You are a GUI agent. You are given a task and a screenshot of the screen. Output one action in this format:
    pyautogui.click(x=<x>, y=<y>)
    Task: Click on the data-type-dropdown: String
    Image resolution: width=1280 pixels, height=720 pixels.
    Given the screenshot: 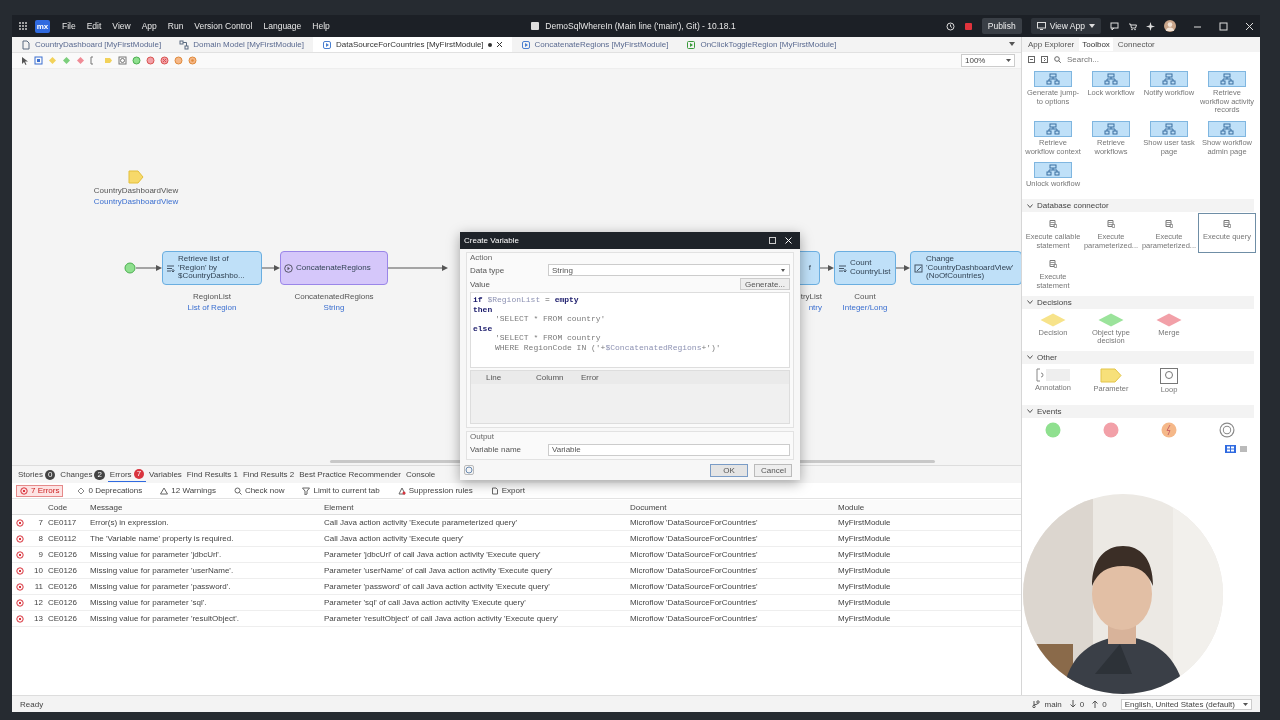 What is the action you would take?
    pyautogui.click(x=669, y=270)
    